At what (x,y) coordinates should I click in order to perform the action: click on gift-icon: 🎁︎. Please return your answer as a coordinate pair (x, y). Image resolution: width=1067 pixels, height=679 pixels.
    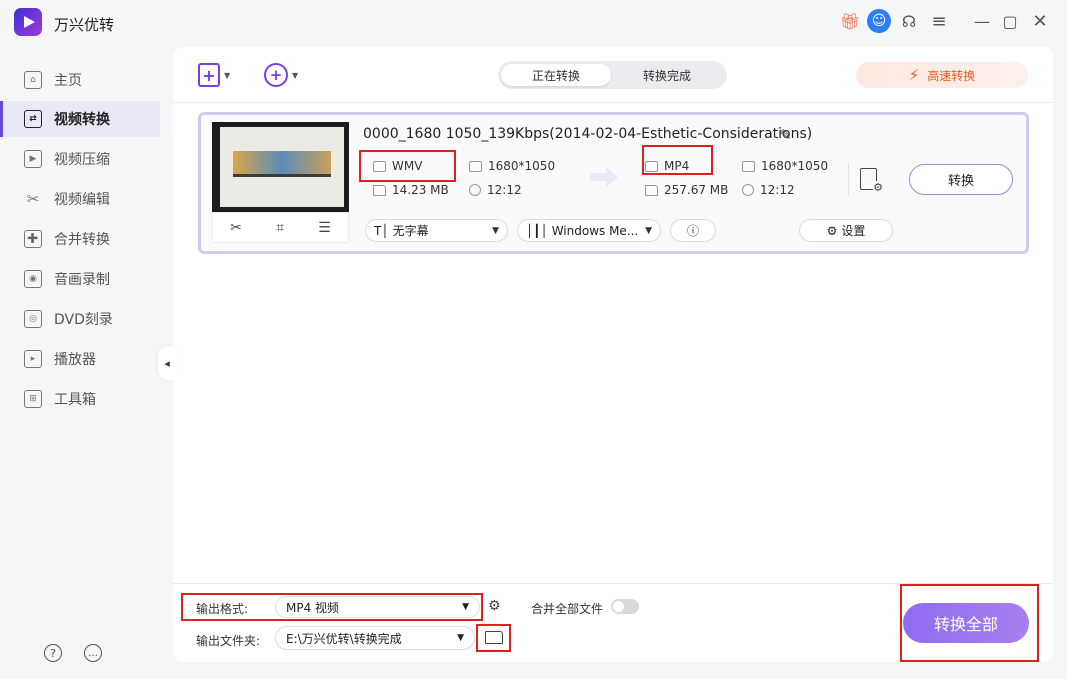
    Looking at the image, I should click on (850, 21).